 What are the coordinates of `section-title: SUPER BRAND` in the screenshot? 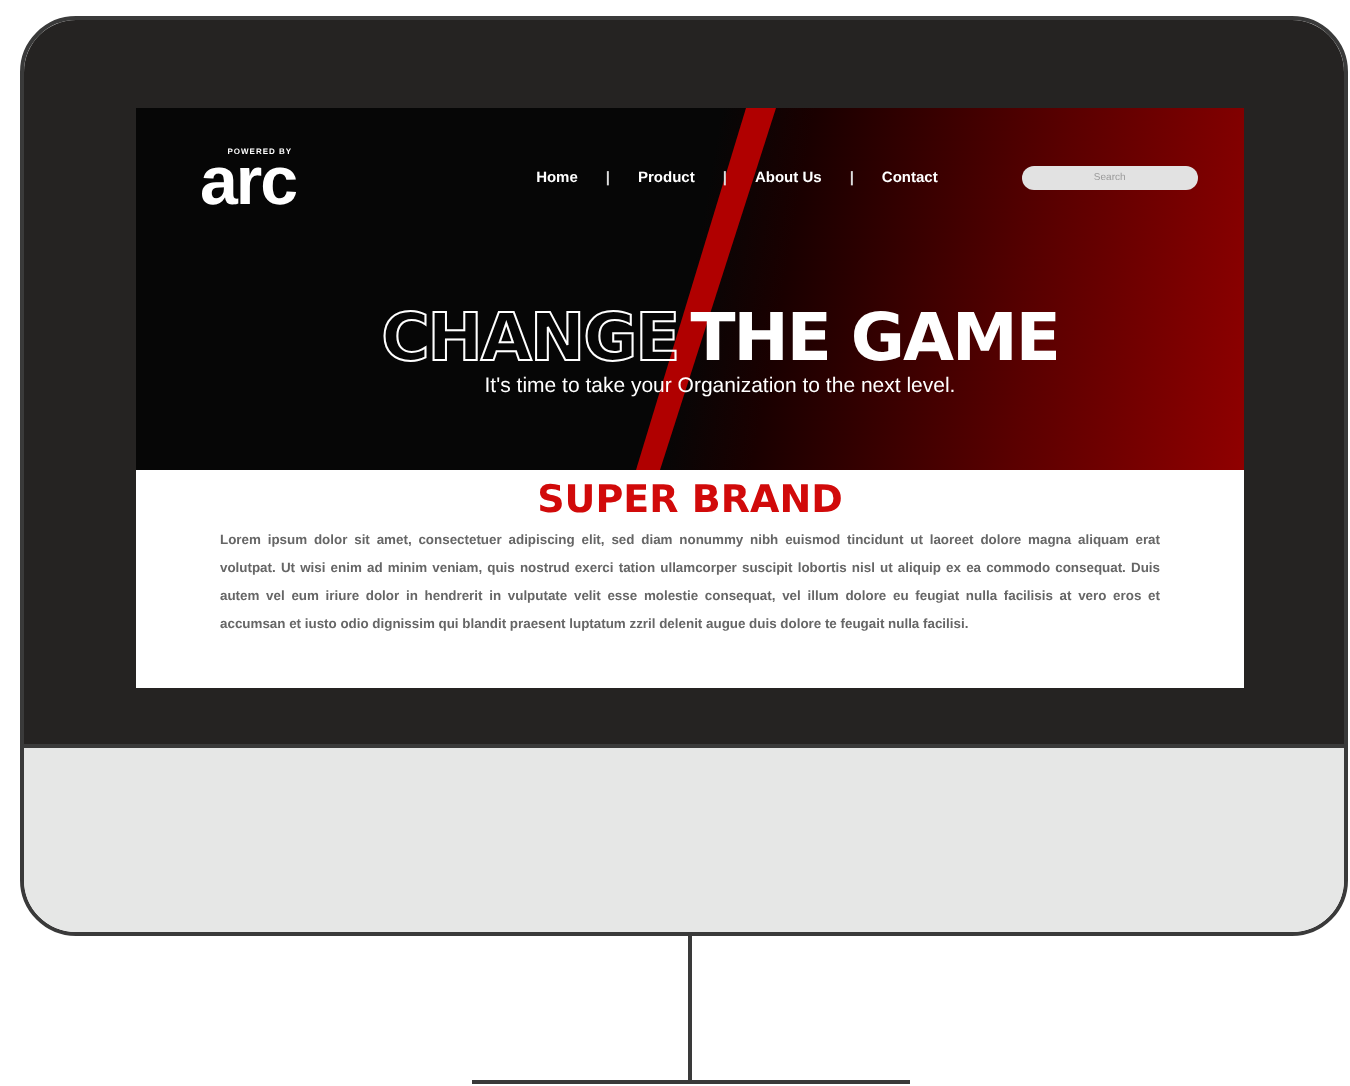 It's located at (690, 501).